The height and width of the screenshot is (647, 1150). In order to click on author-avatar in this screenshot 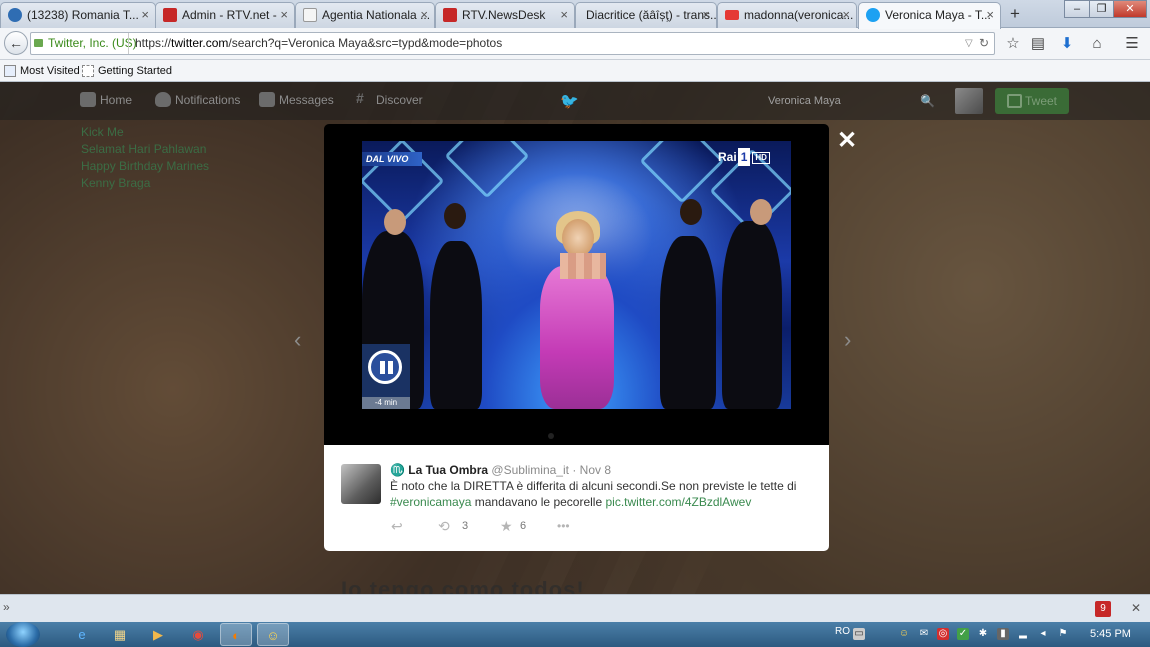, I will do `click(361, 484)`.